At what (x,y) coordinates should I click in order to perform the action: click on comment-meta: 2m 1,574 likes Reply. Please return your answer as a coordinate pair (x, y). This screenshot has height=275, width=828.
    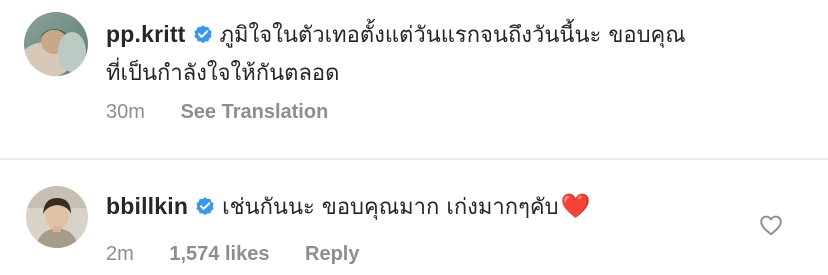
    Looking at the image, I should click on (232, 254).